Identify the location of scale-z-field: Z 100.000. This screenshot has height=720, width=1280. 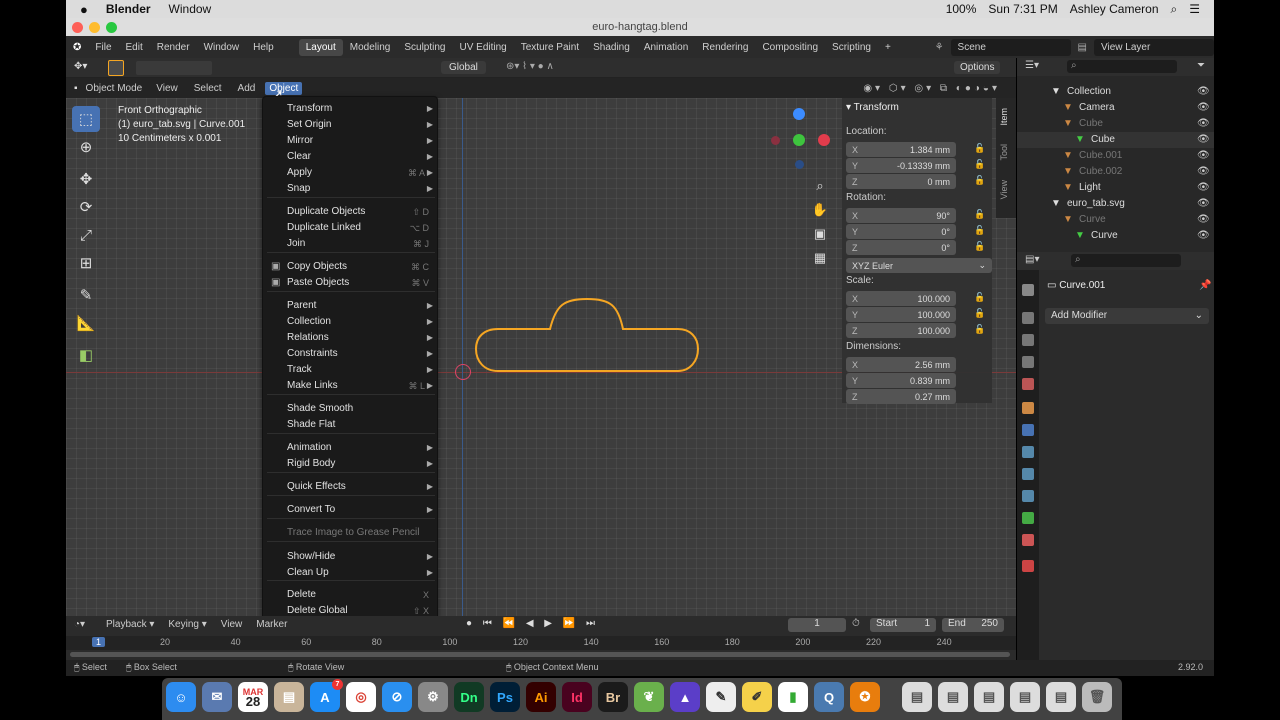
(901, 330).